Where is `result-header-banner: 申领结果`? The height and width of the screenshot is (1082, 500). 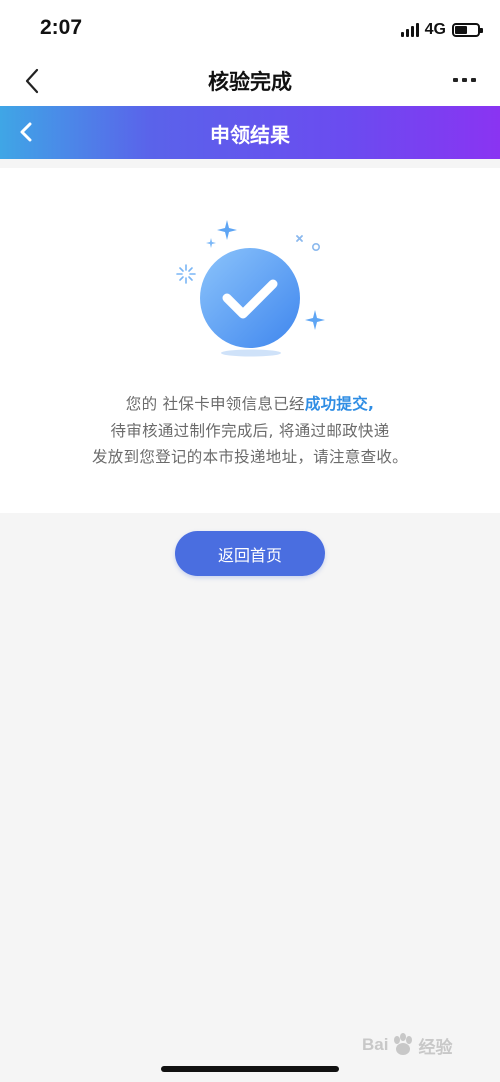 result-header-banner: 申领结果 is located at coordinates (250, 132).